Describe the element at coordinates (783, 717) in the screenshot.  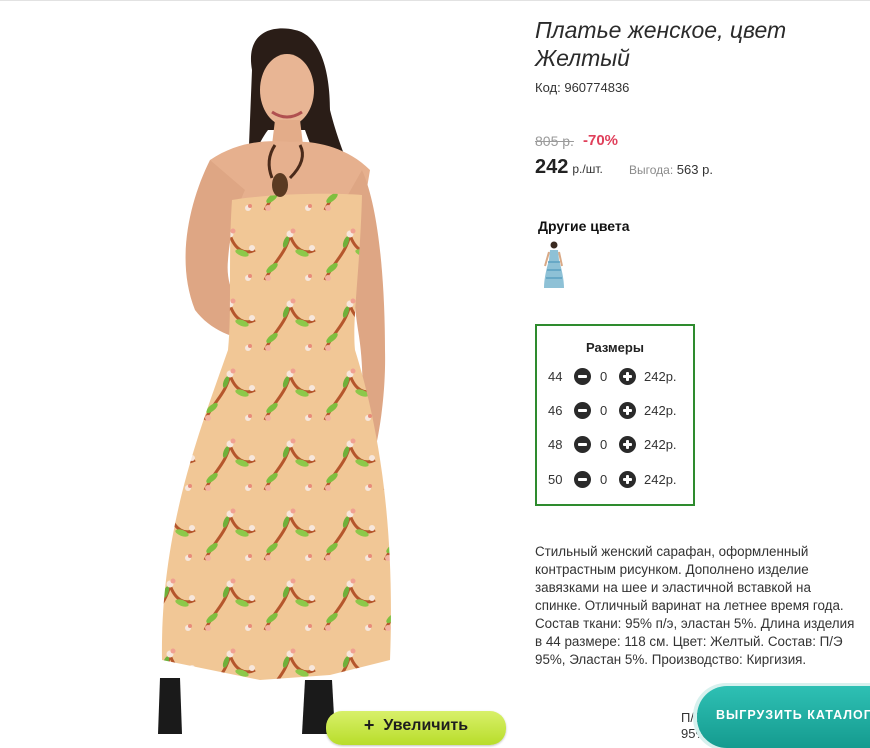
I see `export-catalog-button: ВЫГРУЗИТЬ КАТАЛОГ` at that location.